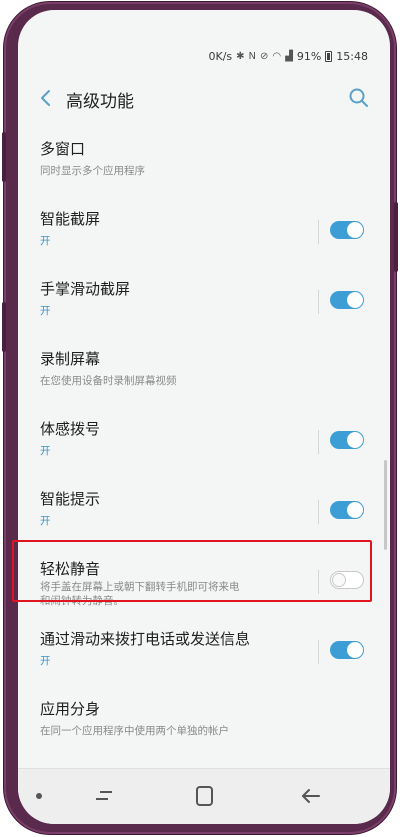 This screenshot has height=837, width=400. What do you see at coordinates (204, 723) in the screenshot?
I see `setting-dual-messenger: 应用分身 在同一个应用程序中使用两个单独的帐户` at bounding box center [204, 723].